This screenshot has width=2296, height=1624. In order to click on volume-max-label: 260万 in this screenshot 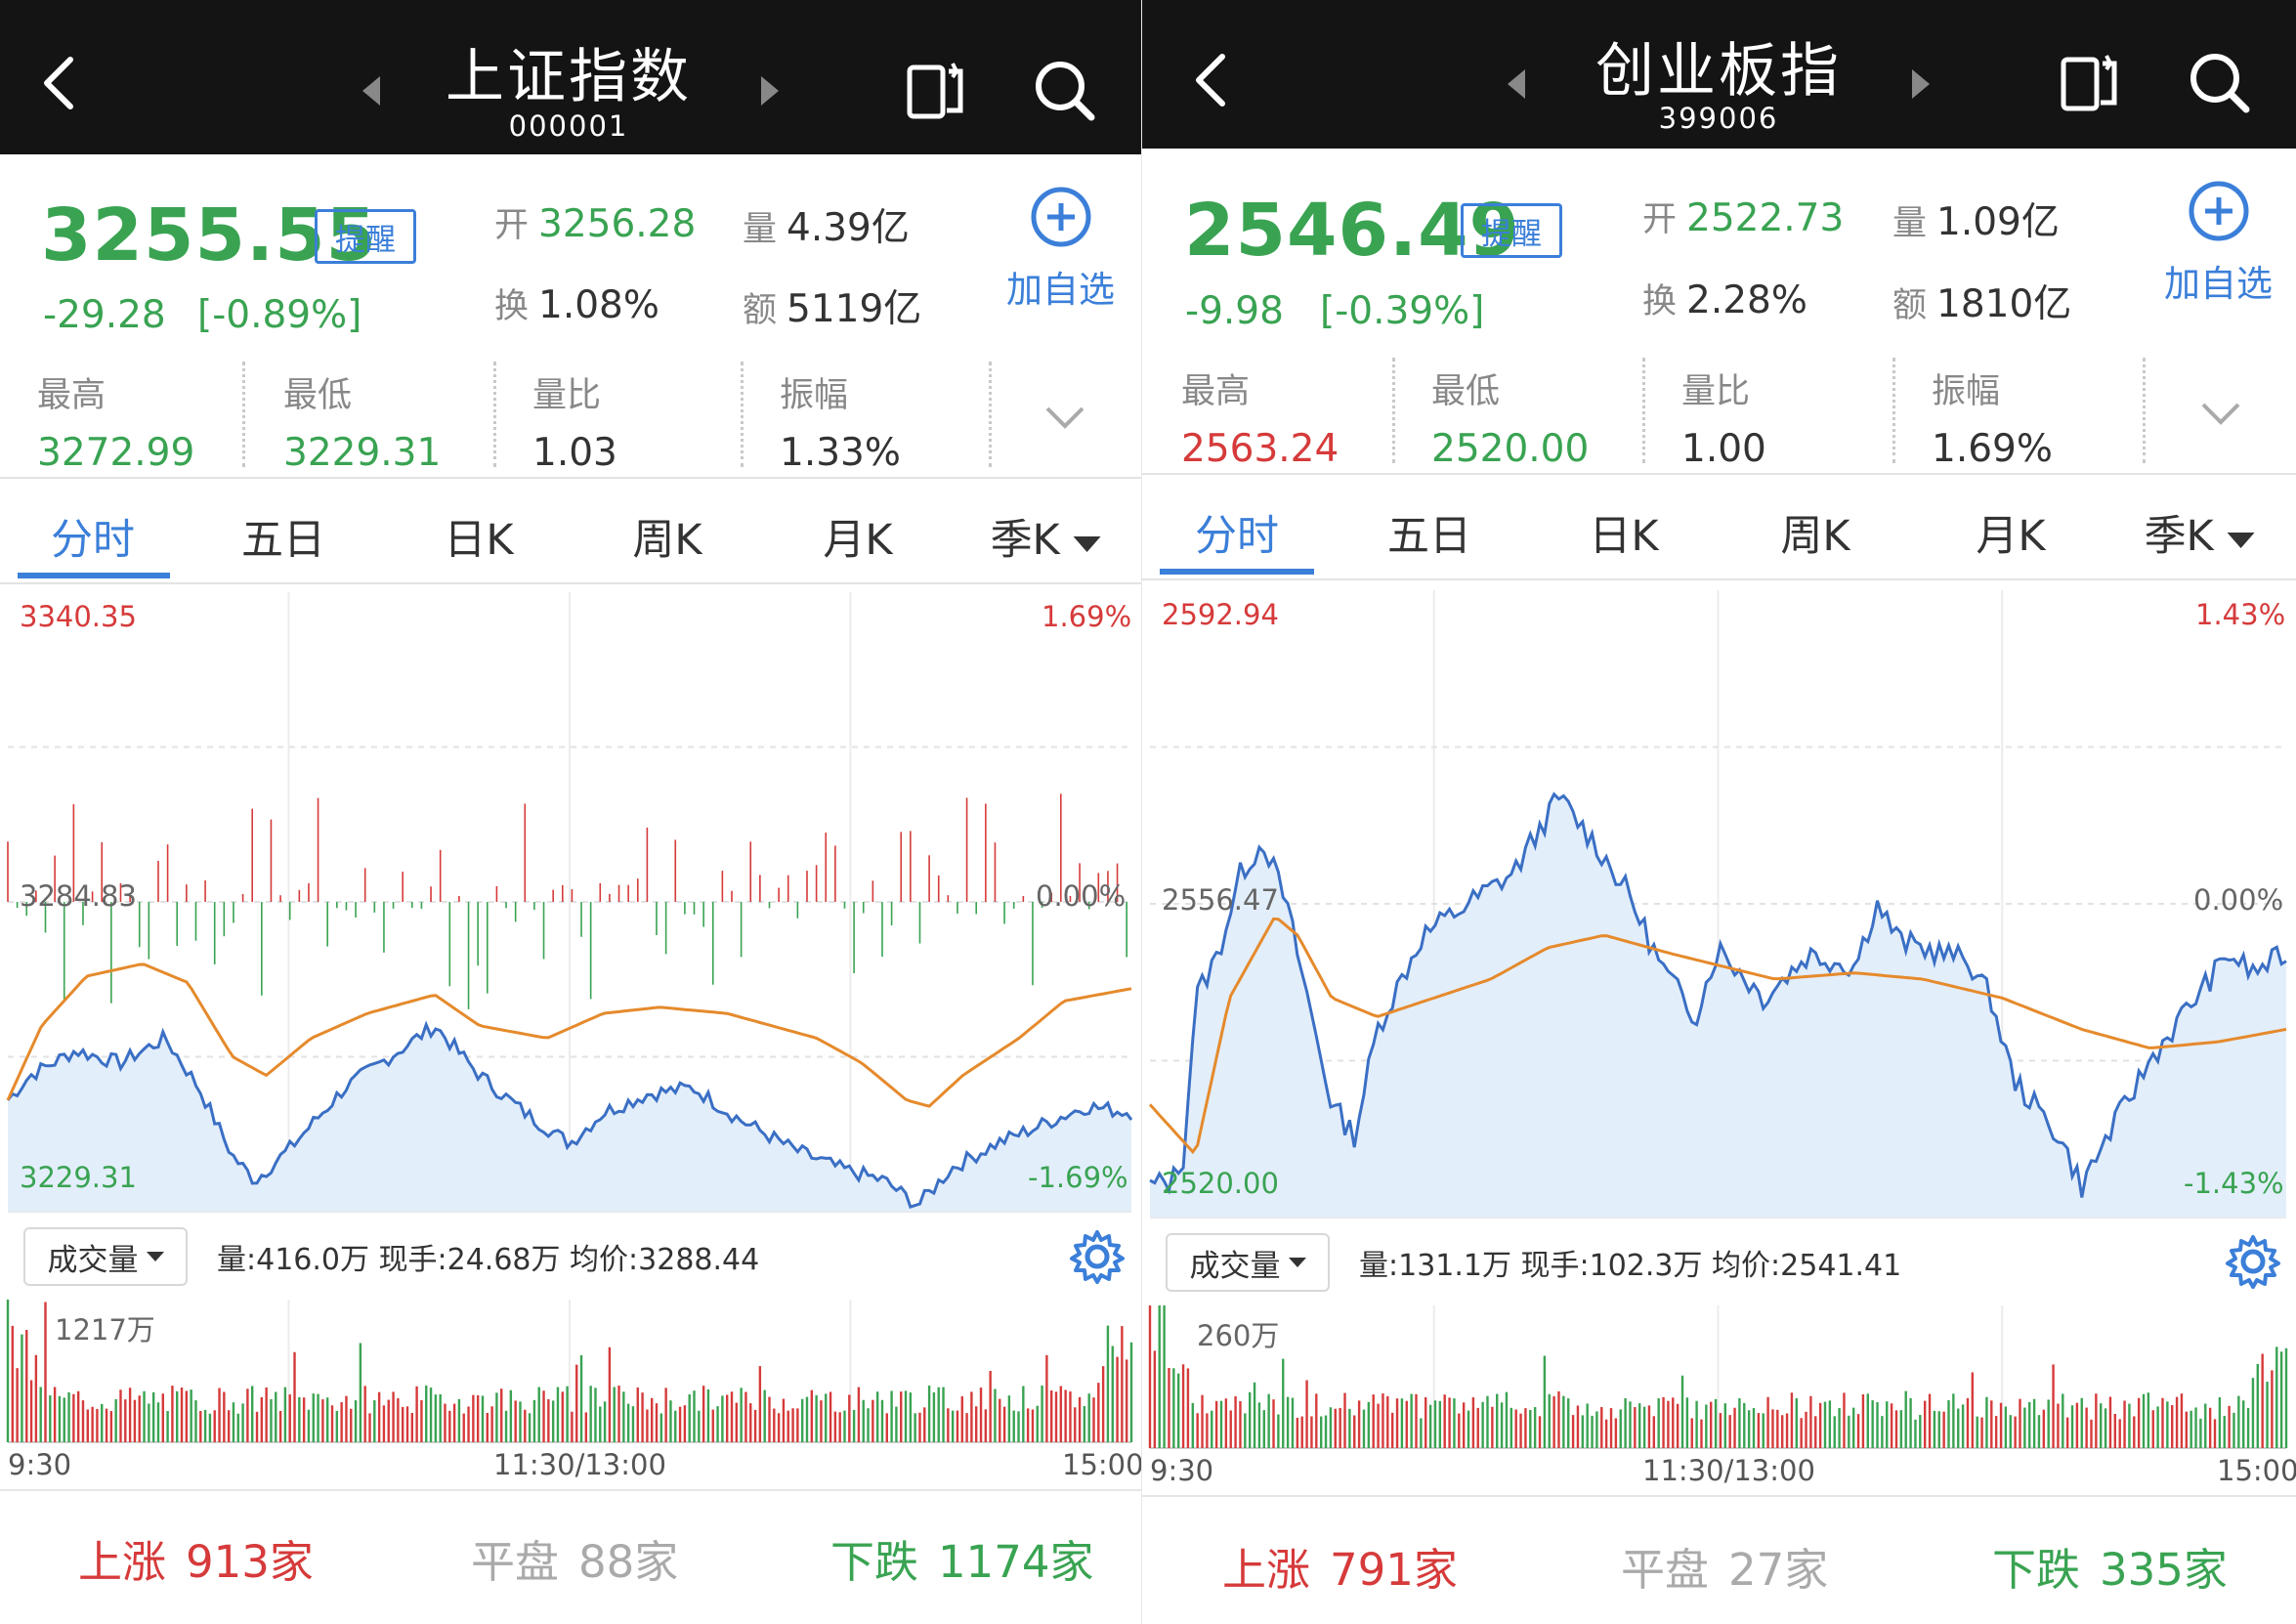, I will do `click(1238, 1336)`.